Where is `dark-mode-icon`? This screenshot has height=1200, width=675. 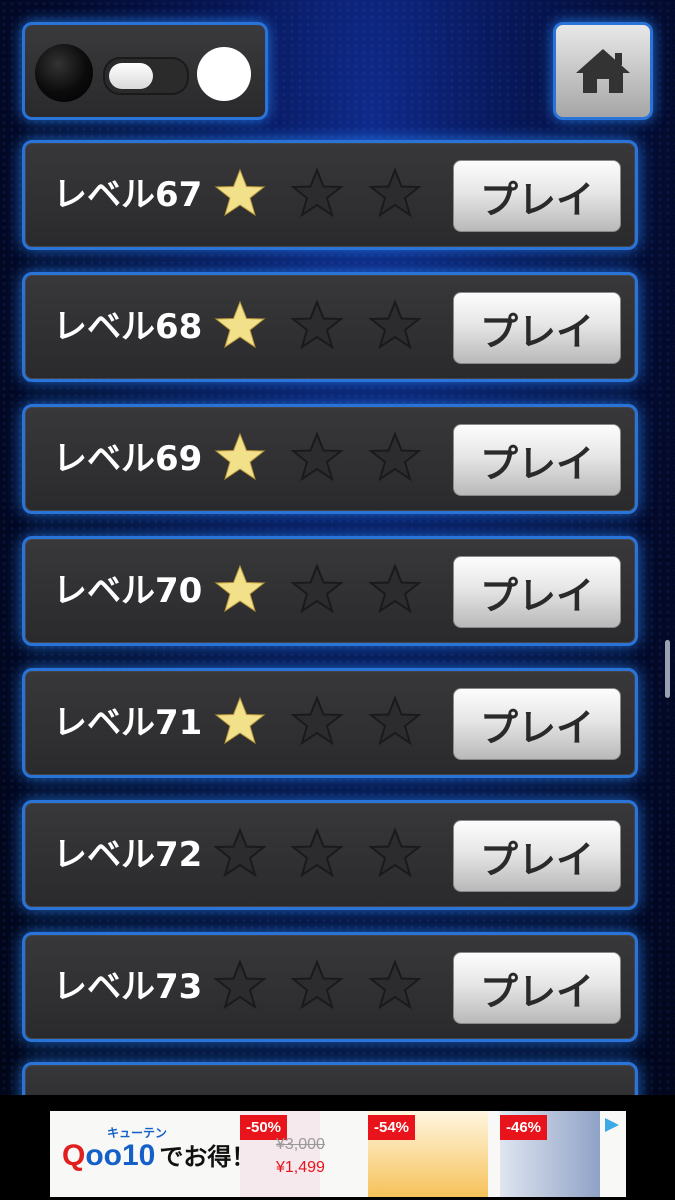 dark-mode-icon is located at coordinates (64, 73).